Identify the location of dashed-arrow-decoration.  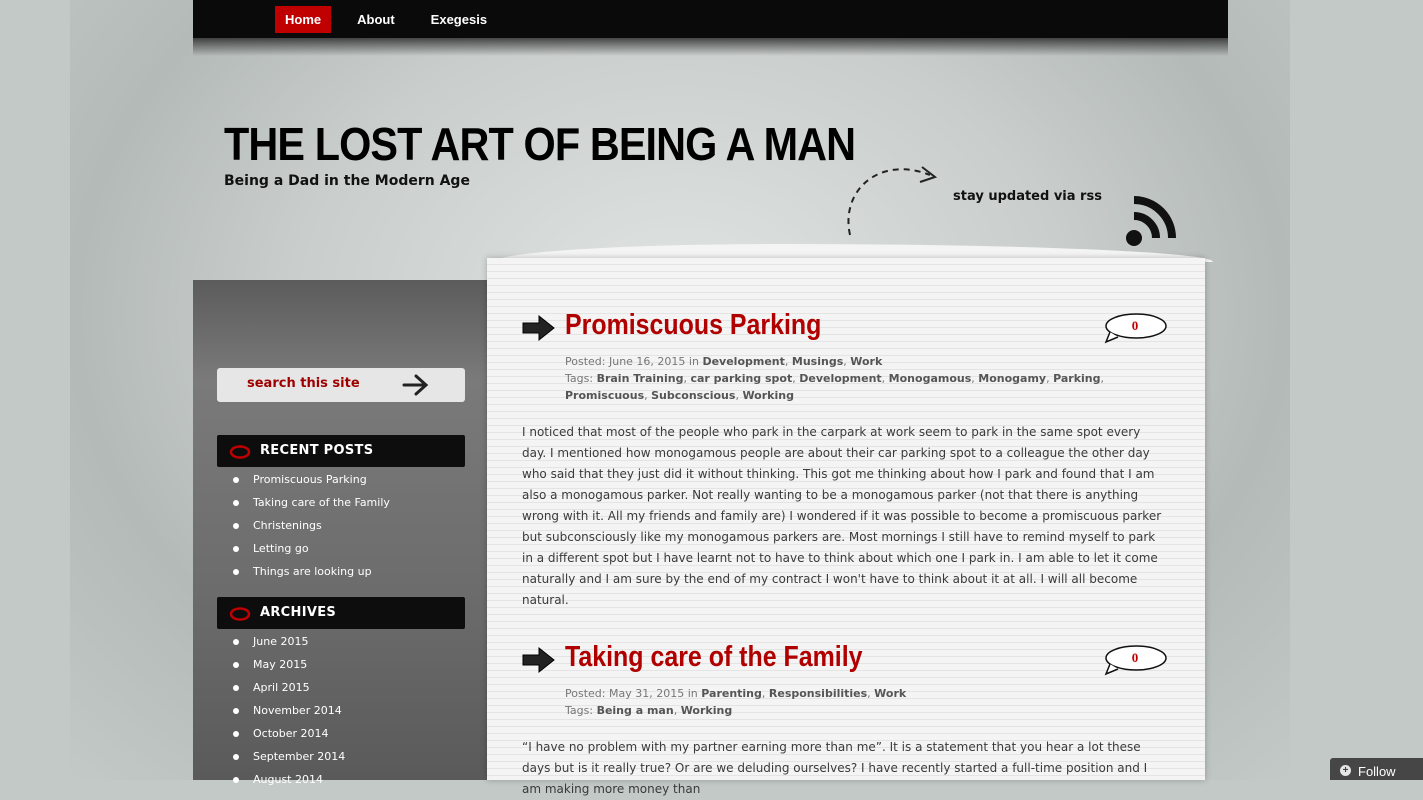
(892, 201).